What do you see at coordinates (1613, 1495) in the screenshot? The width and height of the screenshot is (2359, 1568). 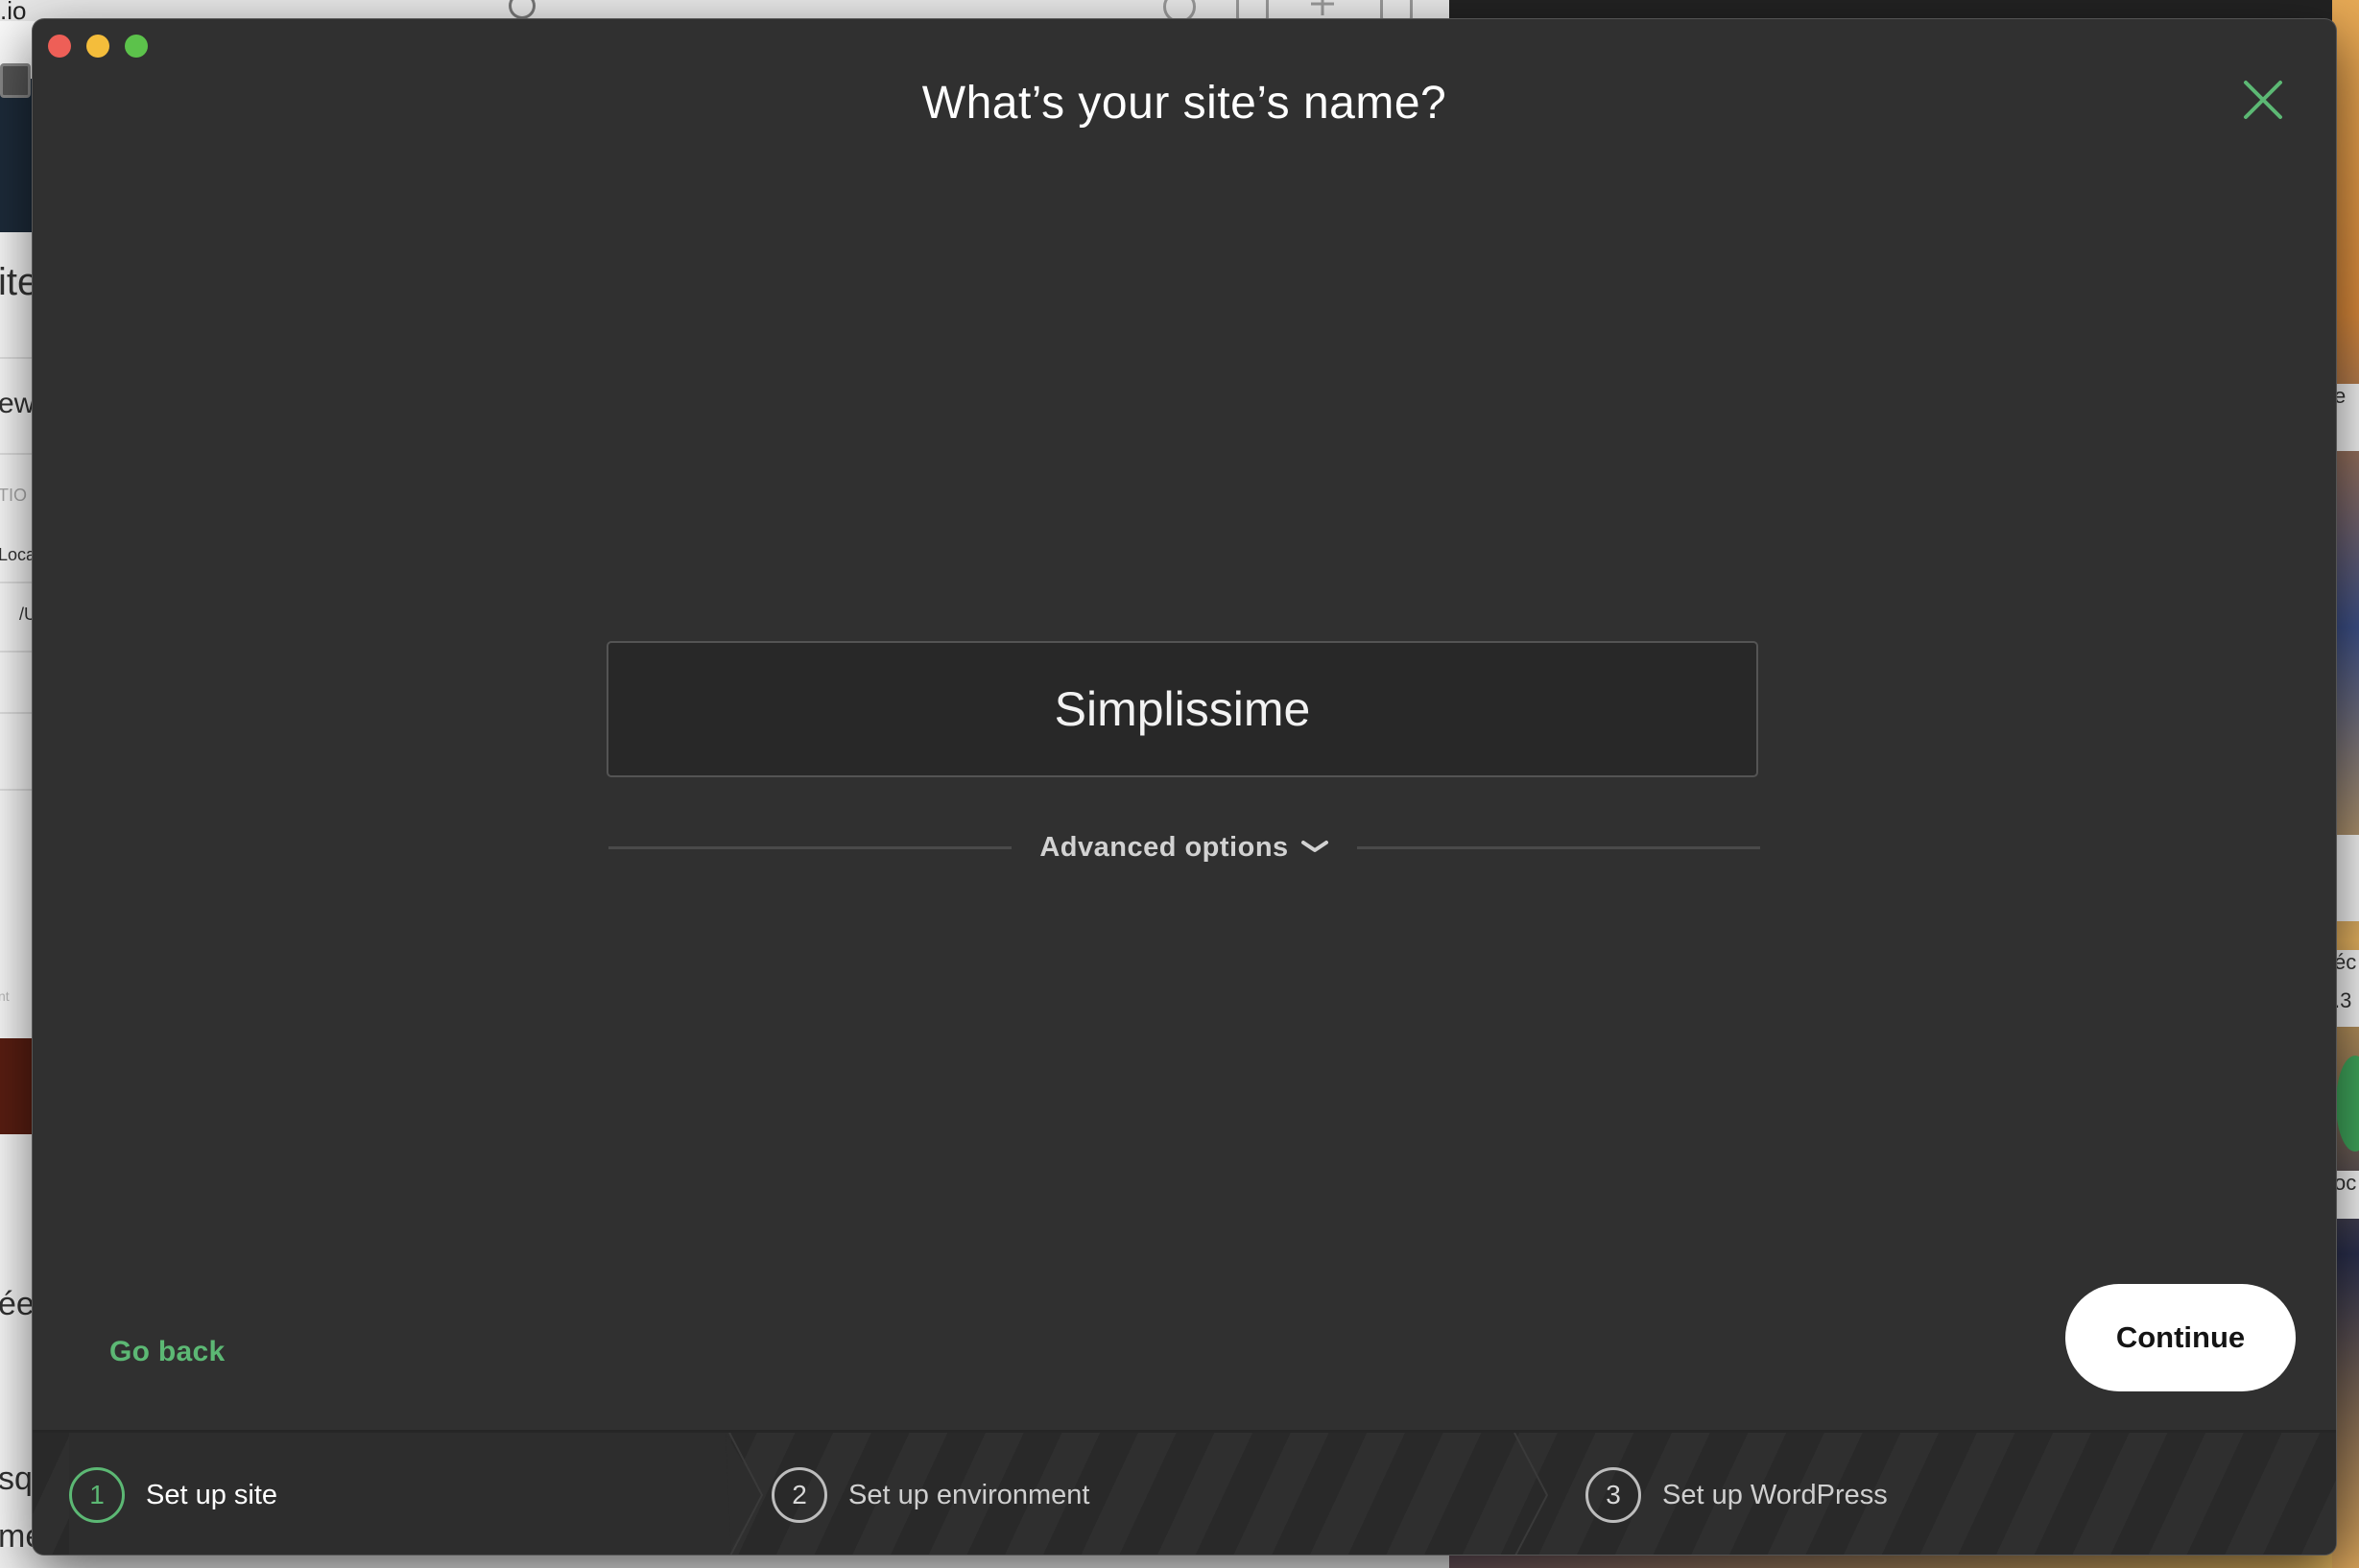 I see `step-number: 3` at bounding box center [1613, 1495].